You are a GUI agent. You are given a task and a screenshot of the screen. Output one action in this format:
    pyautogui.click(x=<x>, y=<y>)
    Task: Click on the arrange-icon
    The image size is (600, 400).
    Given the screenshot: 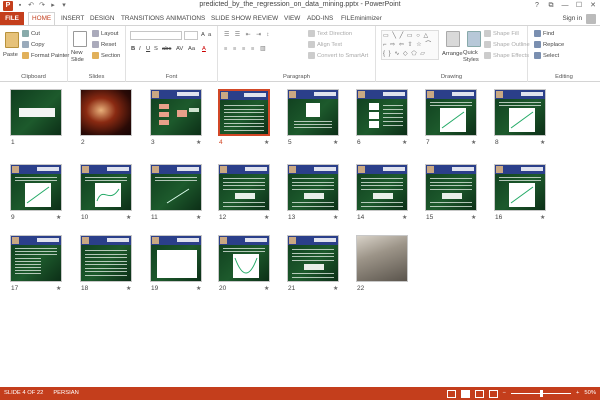 What is the action you would take?
    pyautogui.click(x=453, y=39)
    